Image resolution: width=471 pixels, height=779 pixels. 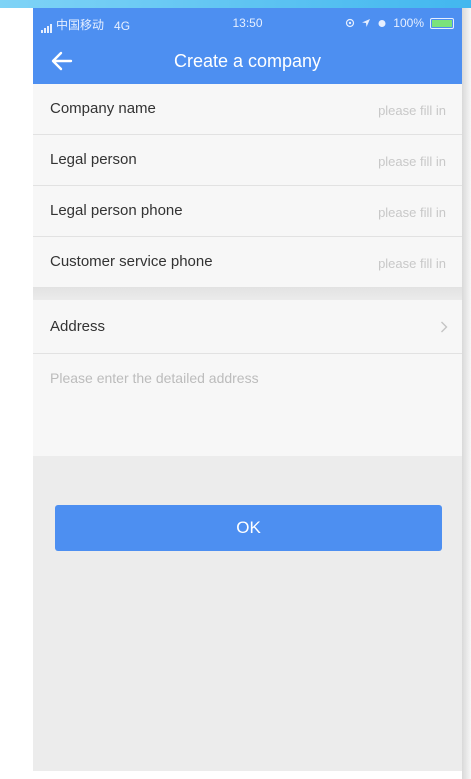 What do you see at coordinates (466, 393) in the screenshot?
I see `phone-edge` at bounding box center [466, 393].